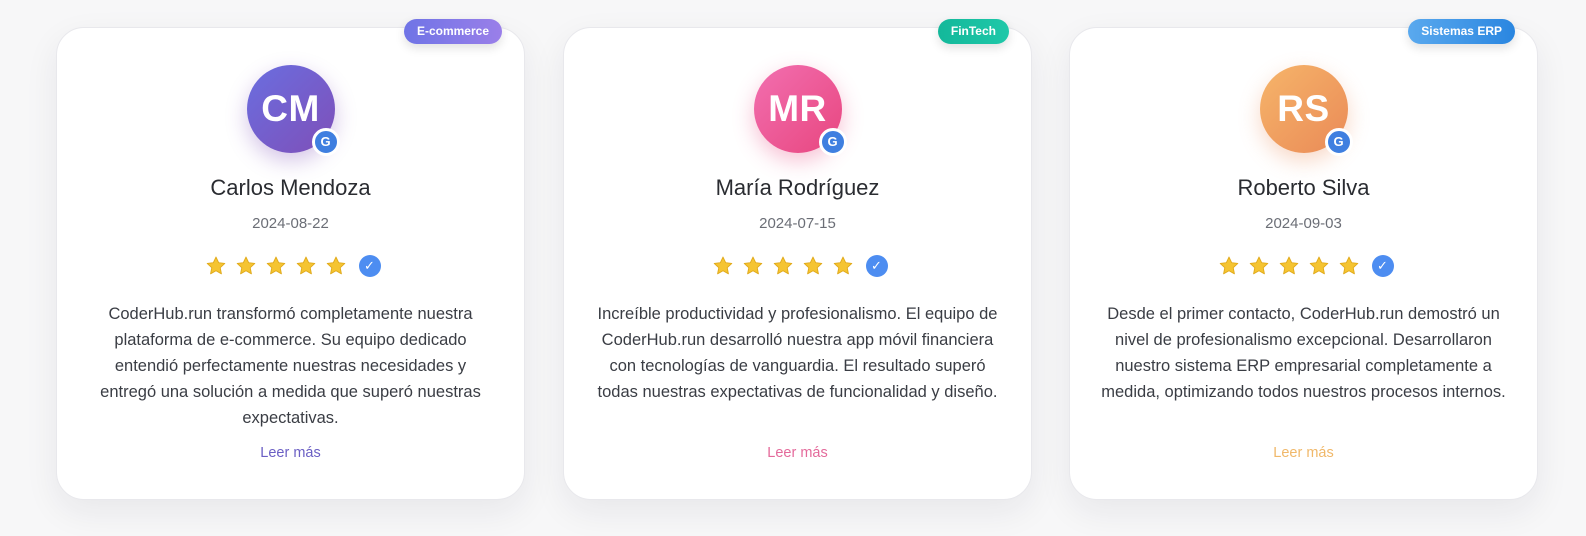  What do you see at coordinates (1303, 223) in the screenshot?
I see `review-date: 2024-09-03` at bounding box center [1303, 223].